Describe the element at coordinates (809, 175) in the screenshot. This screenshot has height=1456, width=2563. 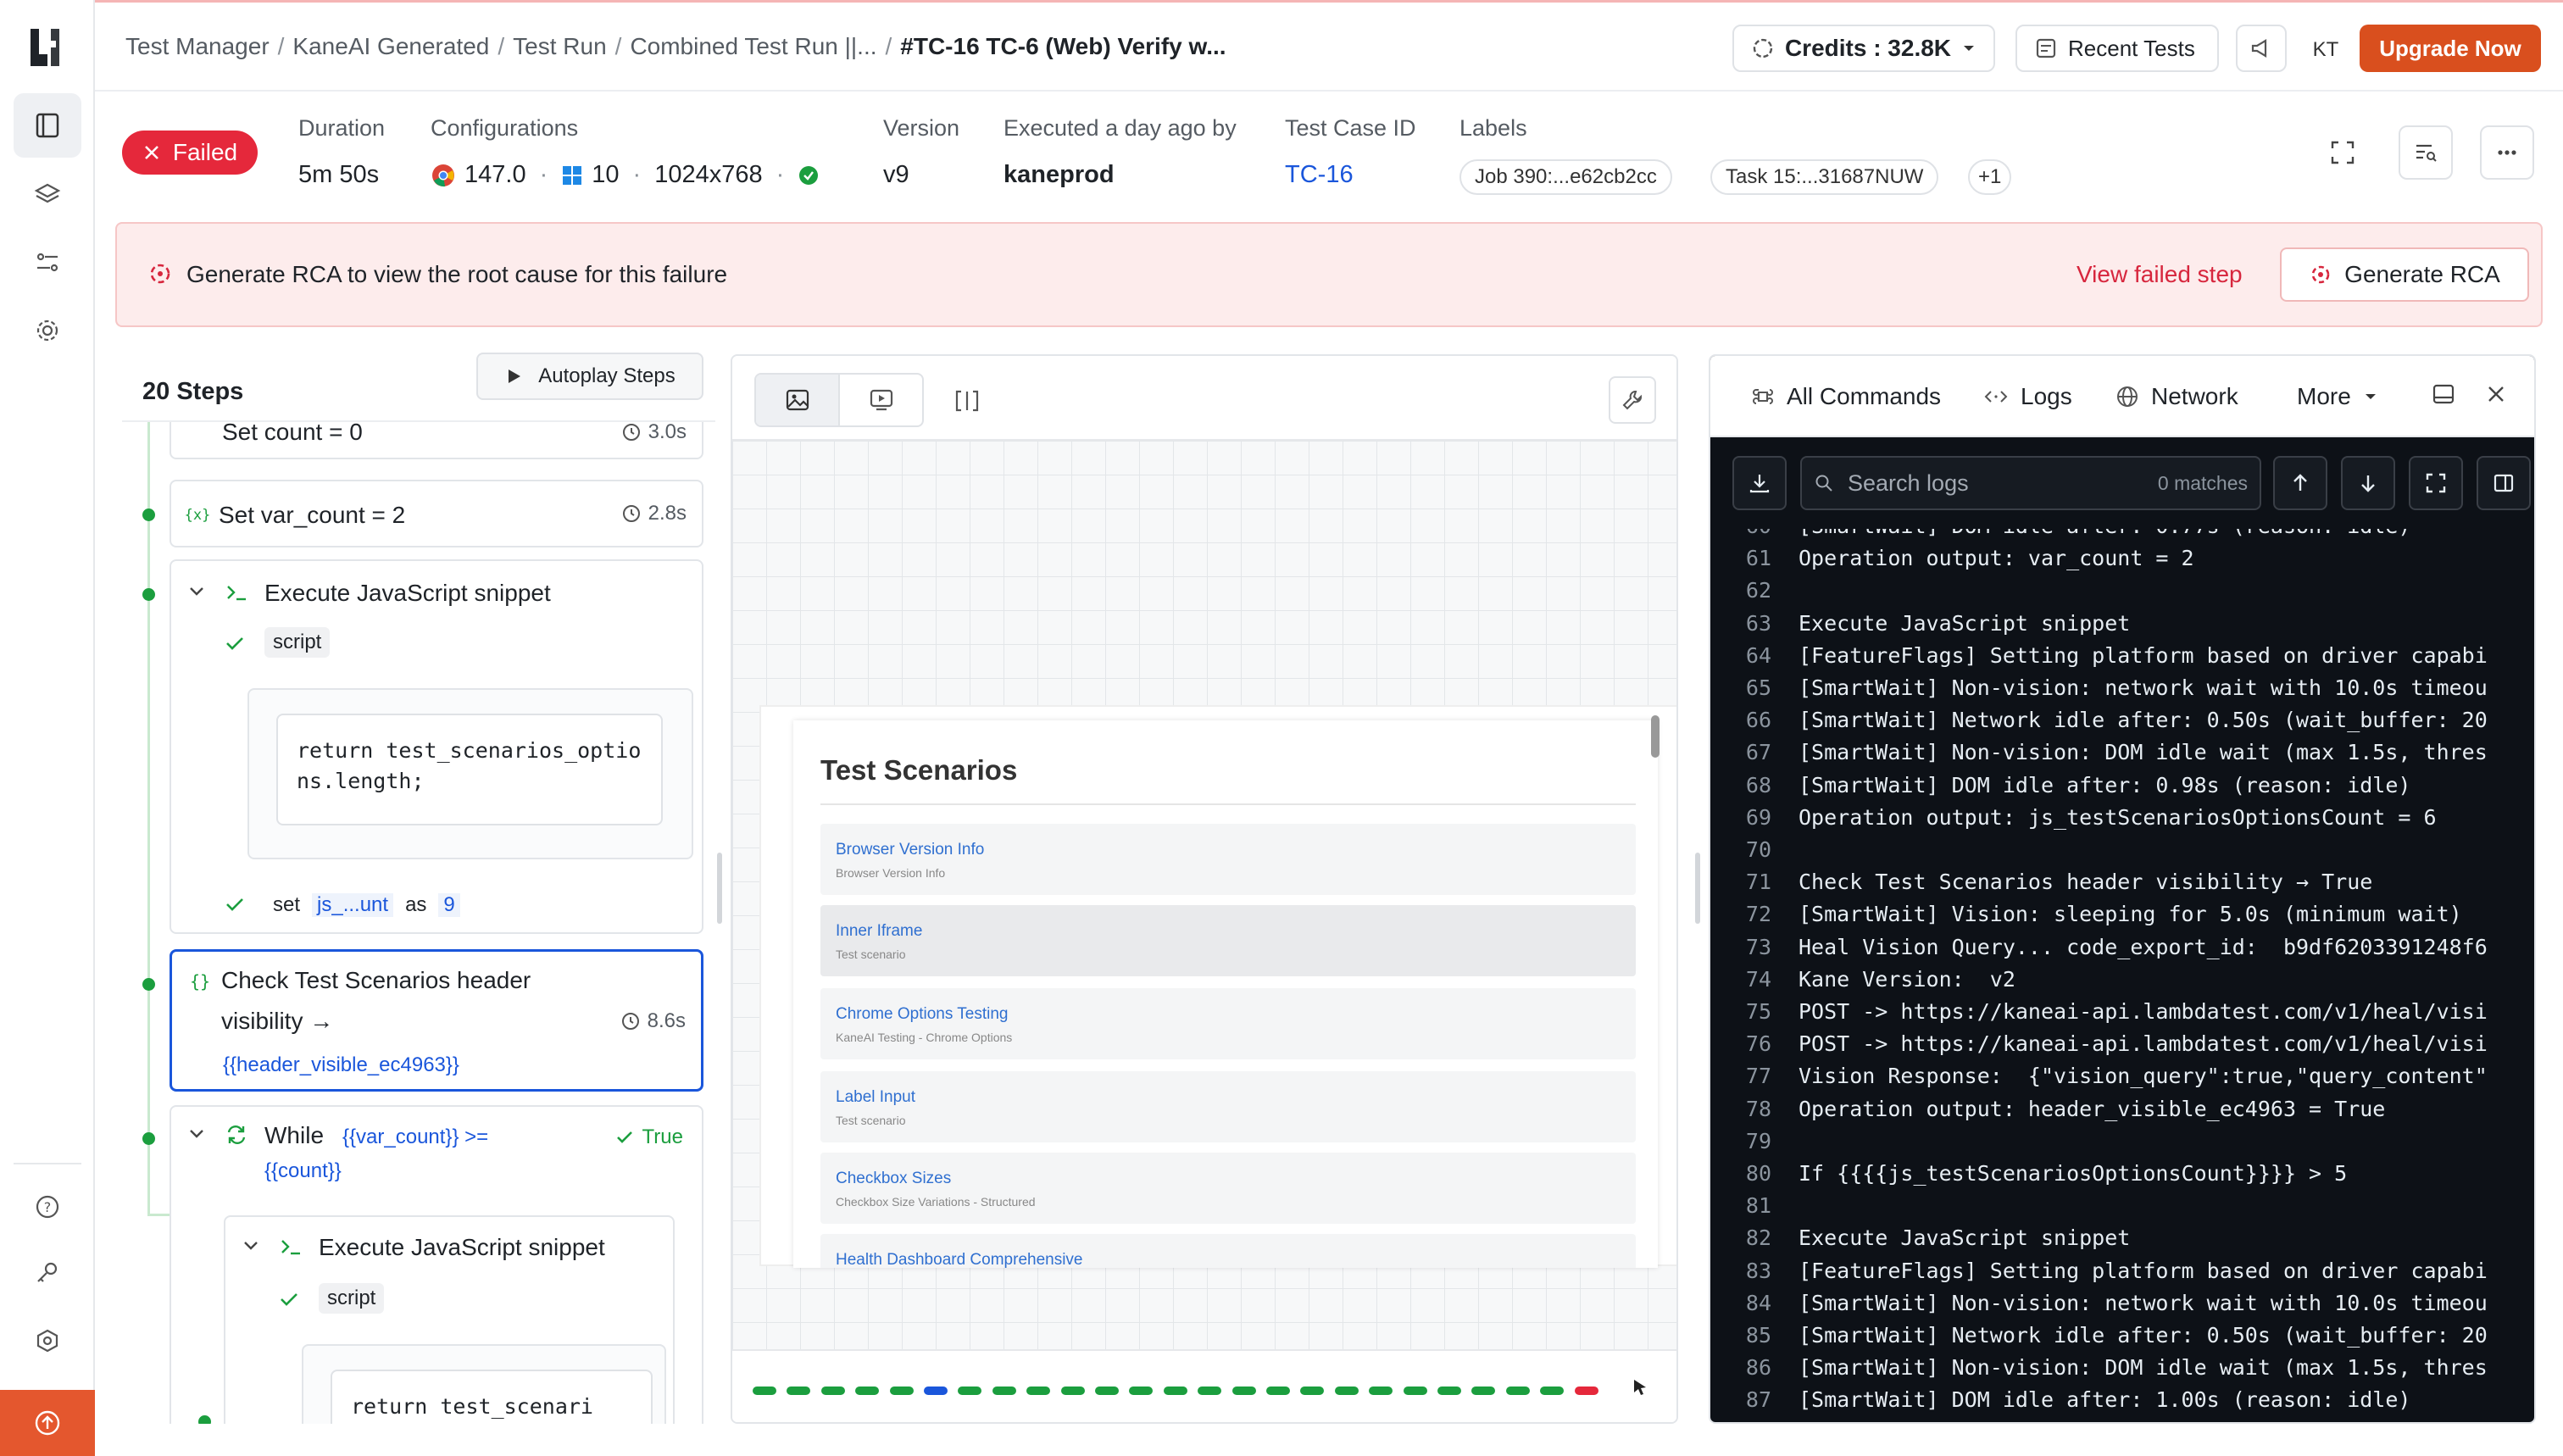
I see `kaneai-agent-icon` at that location.